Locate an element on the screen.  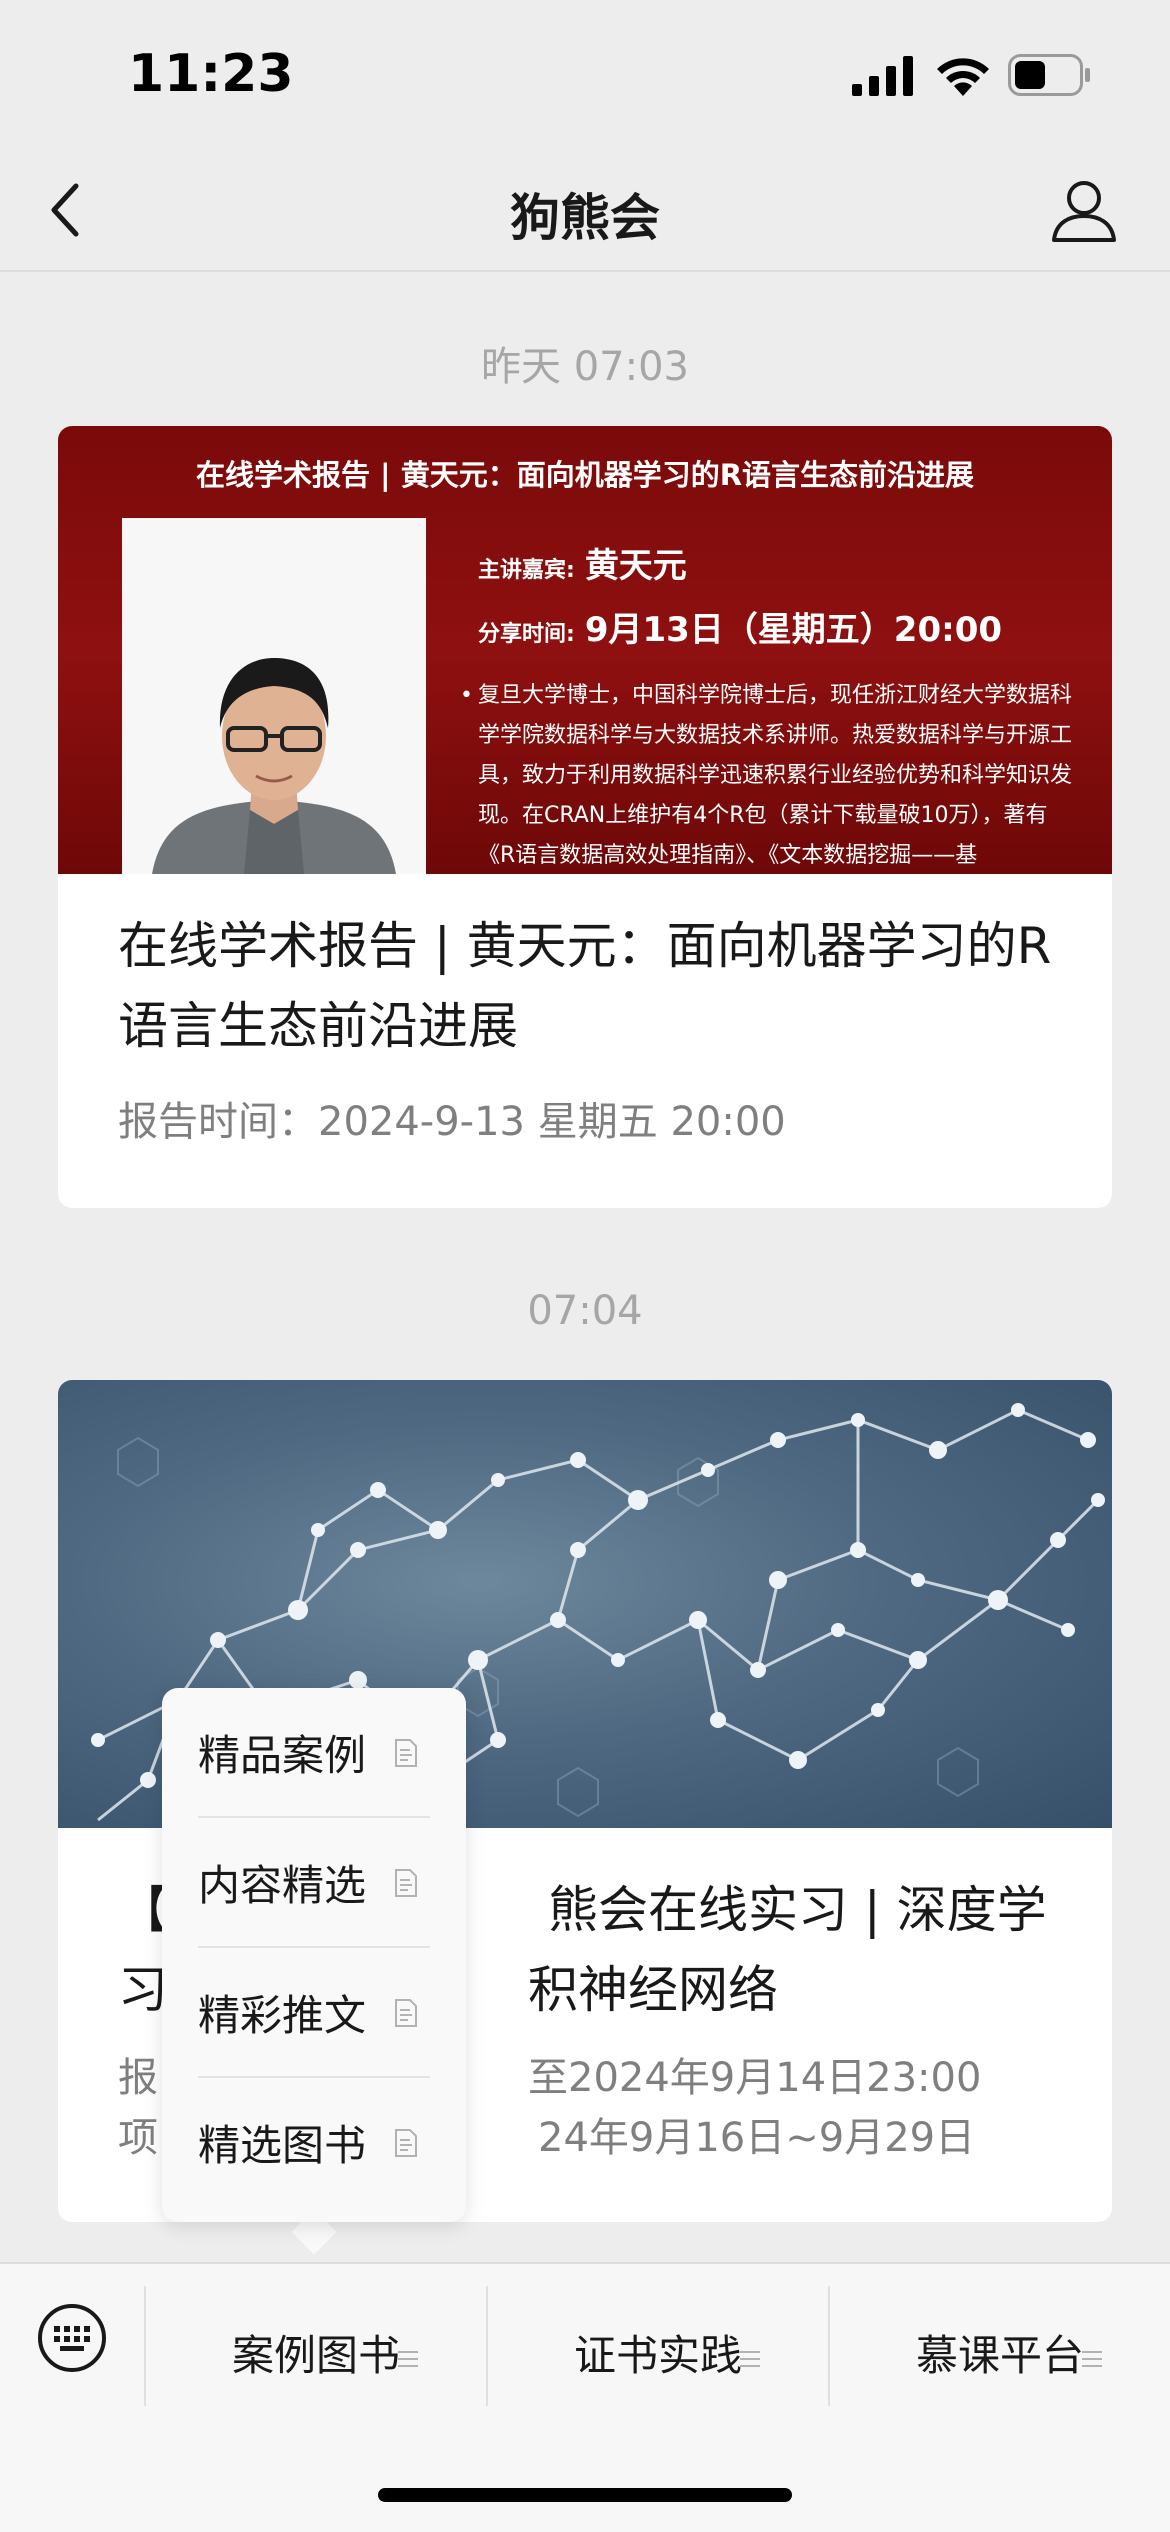
share-time-row: 分享时间: 9月13日（星期五）20:00 is located at coordinates (740, 626).